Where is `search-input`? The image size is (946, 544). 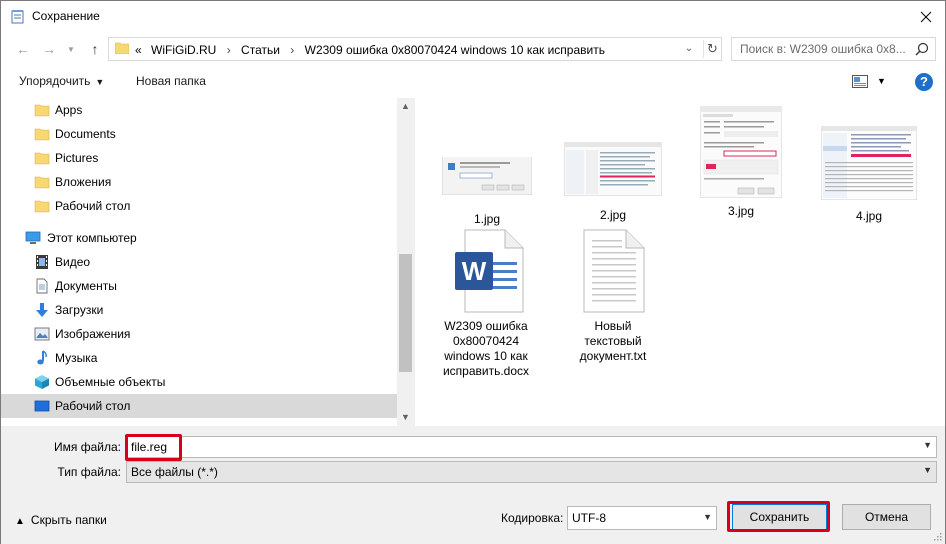 search-input is located at coordinates (830, 49).